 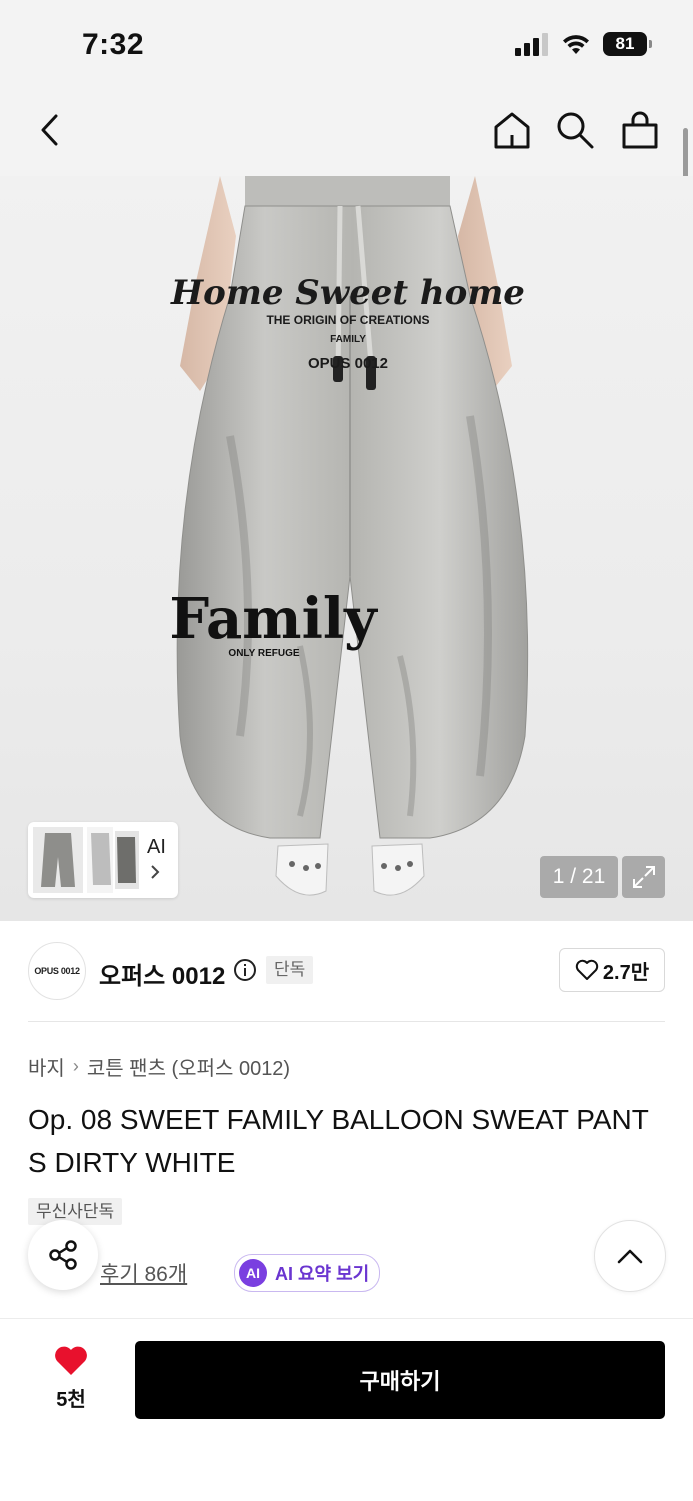 I want to click on chevron-up-icon, so click(x=630, y=1256).